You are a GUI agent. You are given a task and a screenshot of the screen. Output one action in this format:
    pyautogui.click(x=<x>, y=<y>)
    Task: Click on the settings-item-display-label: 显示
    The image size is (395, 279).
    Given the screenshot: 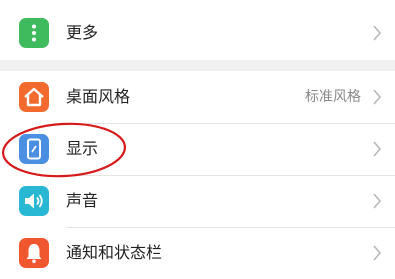 What is the action you would take?
    pyautogui.click(x=82, y=148)
    